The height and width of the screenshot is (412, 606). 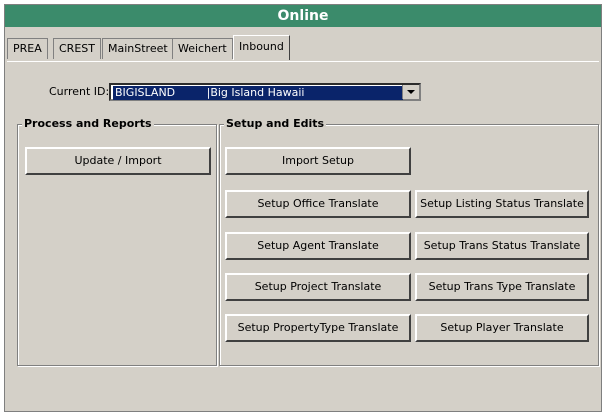 I want to click on current-id-select: BIGISLAND |Big Island Hawaii, so click(x=265, y=92).